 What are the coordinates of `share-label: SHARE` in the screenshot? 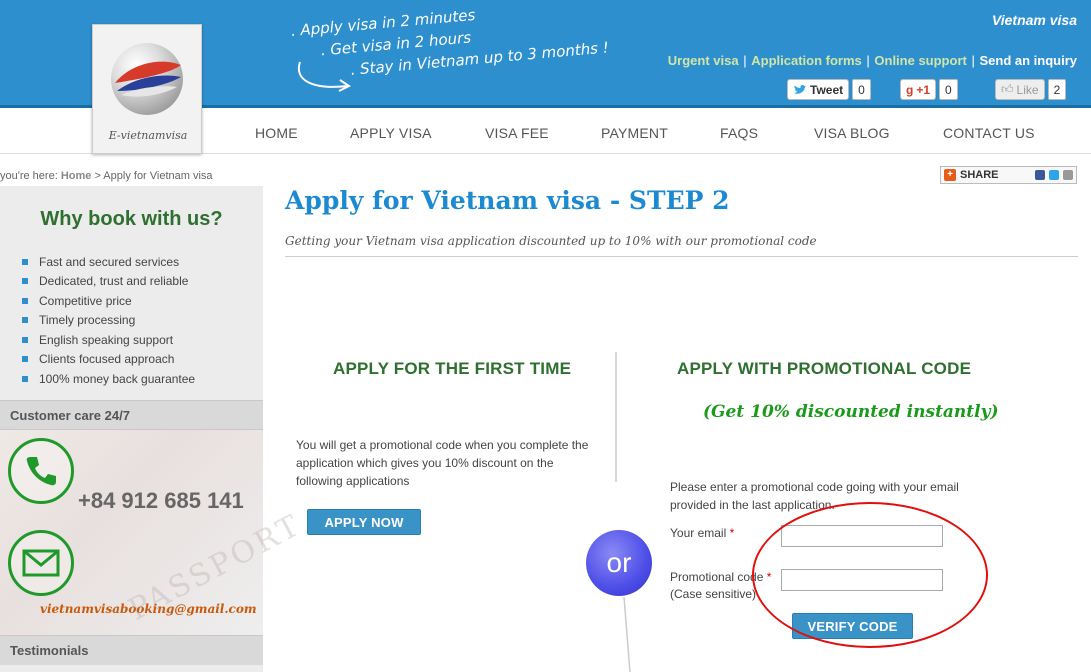 It's located at (979, 175).